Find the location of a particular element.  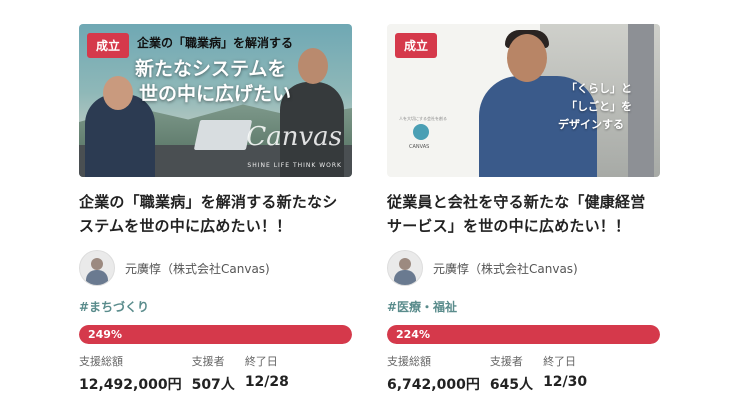

logo-tagline: 人を大切にする会社を創る is located at coordinates (423, 118).